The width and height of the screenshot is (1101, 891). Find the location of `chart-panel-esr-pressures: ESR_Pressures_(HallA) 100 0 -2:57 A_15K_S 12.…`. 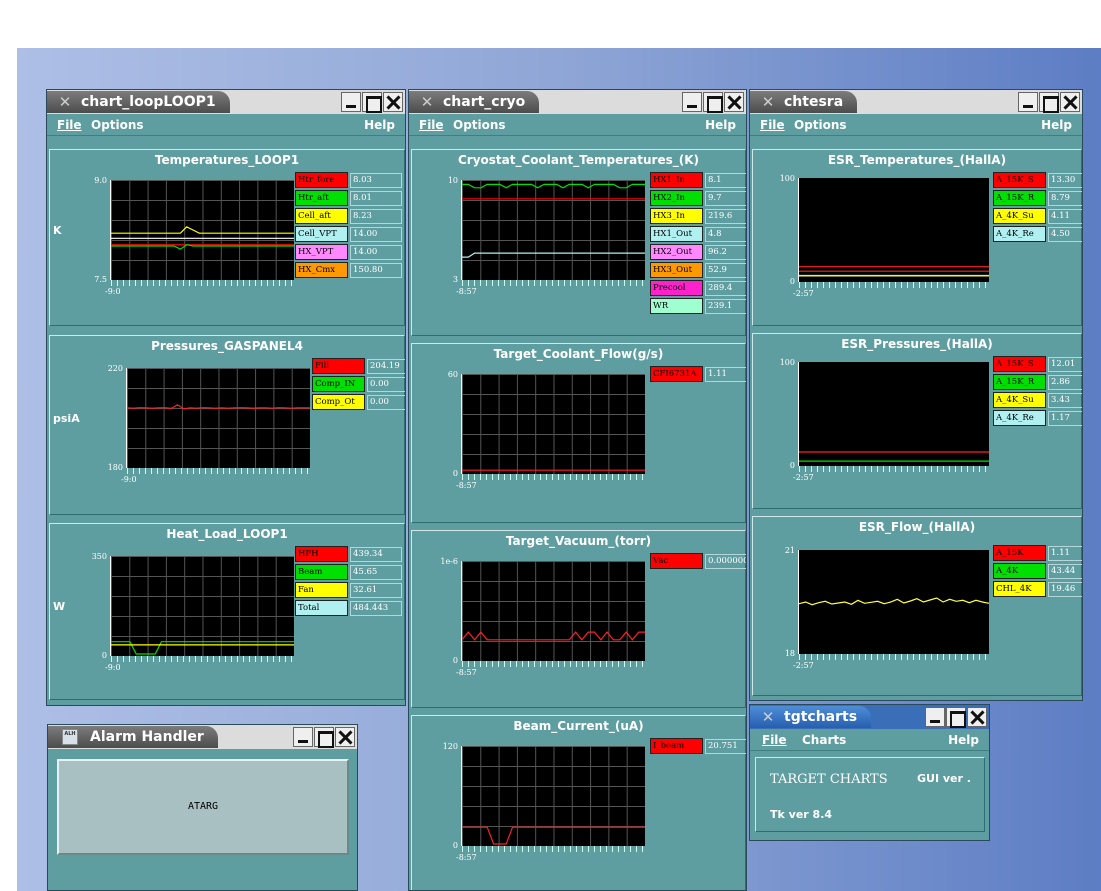

chart-panel-esr-pressures: ESR_Pressures_(HallA) 100 0 -2:57 A_15K_S 12.… is located at coordinates (917, 421).